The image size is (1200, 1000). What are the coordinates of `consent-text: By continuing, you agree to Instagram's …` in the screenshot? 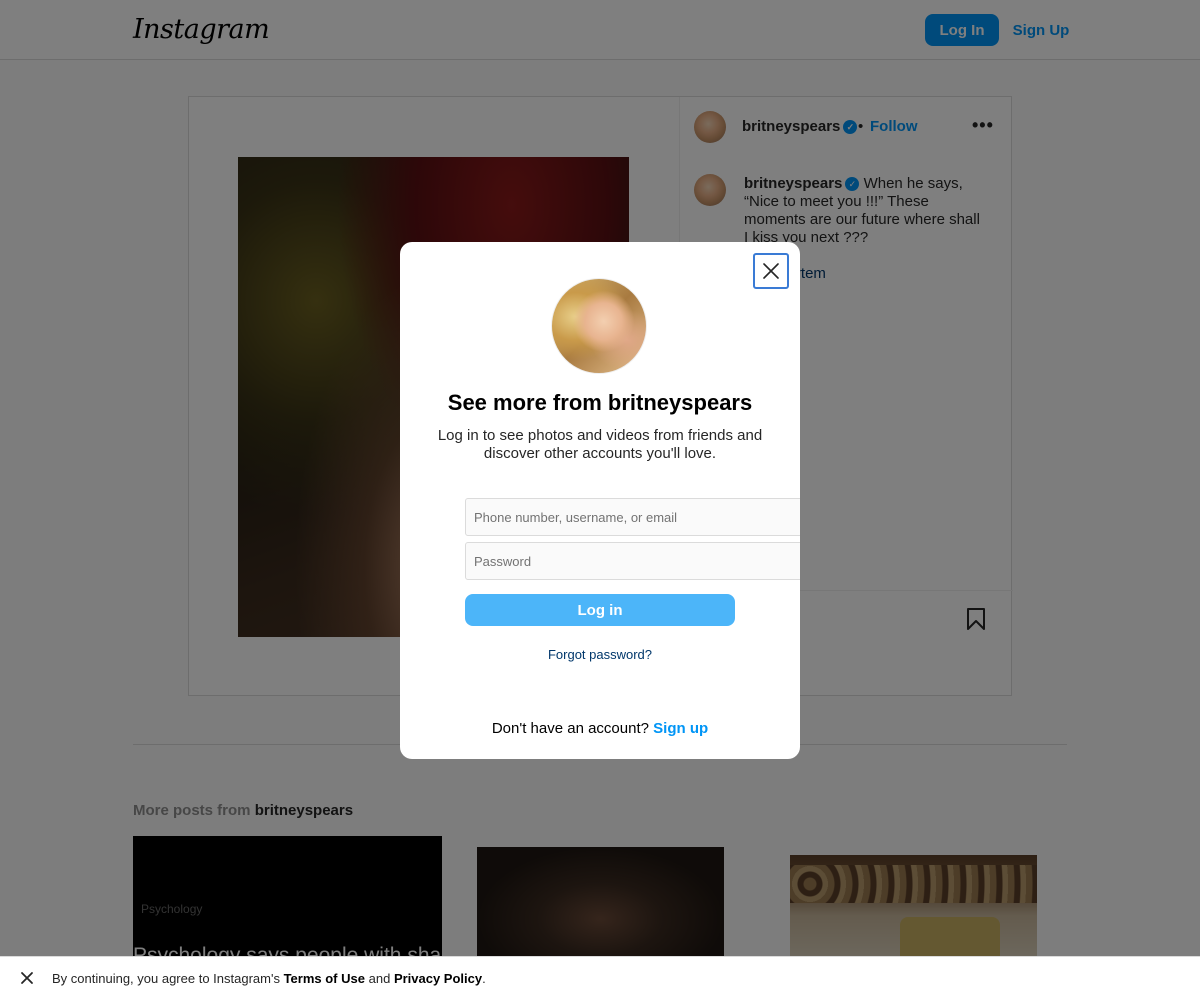 It's located at (269, 978).